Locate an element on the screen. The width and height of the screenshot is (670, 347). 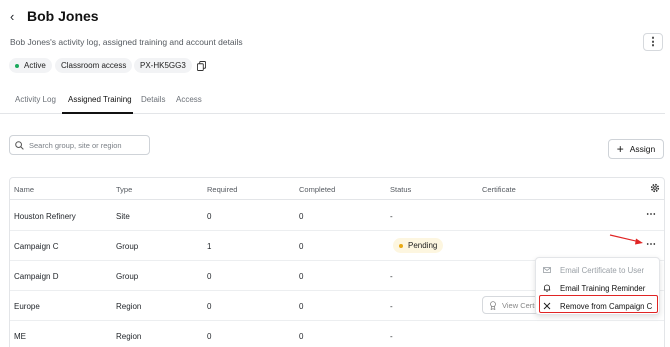
search-icon is located at coordinates (19, 145).